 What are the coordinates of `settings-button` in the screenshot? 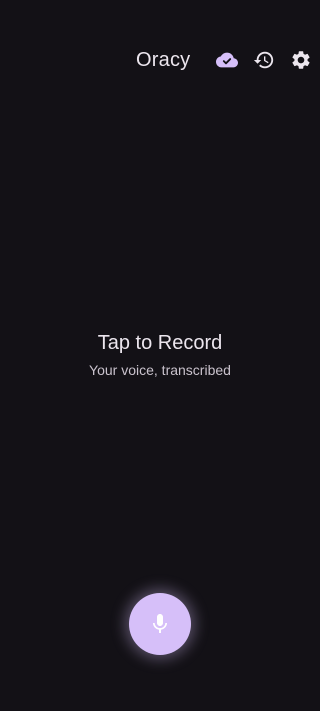 It's located at (301, 60).